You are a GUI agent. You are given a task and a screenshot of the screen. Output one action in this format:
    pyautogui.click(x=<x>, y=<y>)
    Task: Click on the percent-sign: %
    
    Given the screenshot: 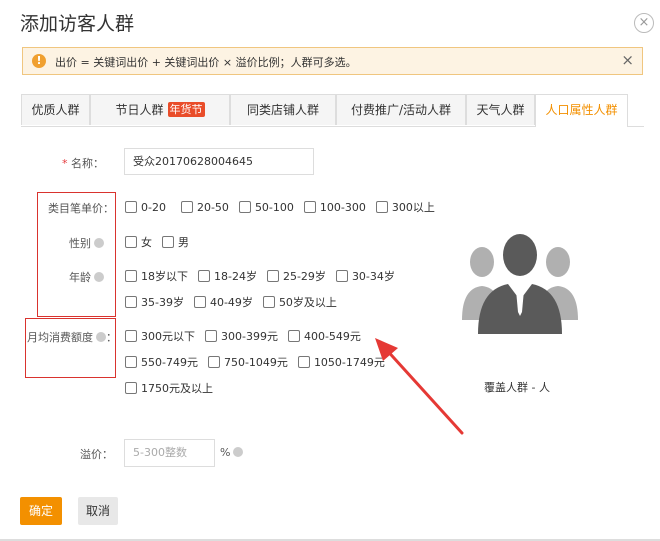 What is the action you would take?
    pyautogui.click(x=225, y=452)
    